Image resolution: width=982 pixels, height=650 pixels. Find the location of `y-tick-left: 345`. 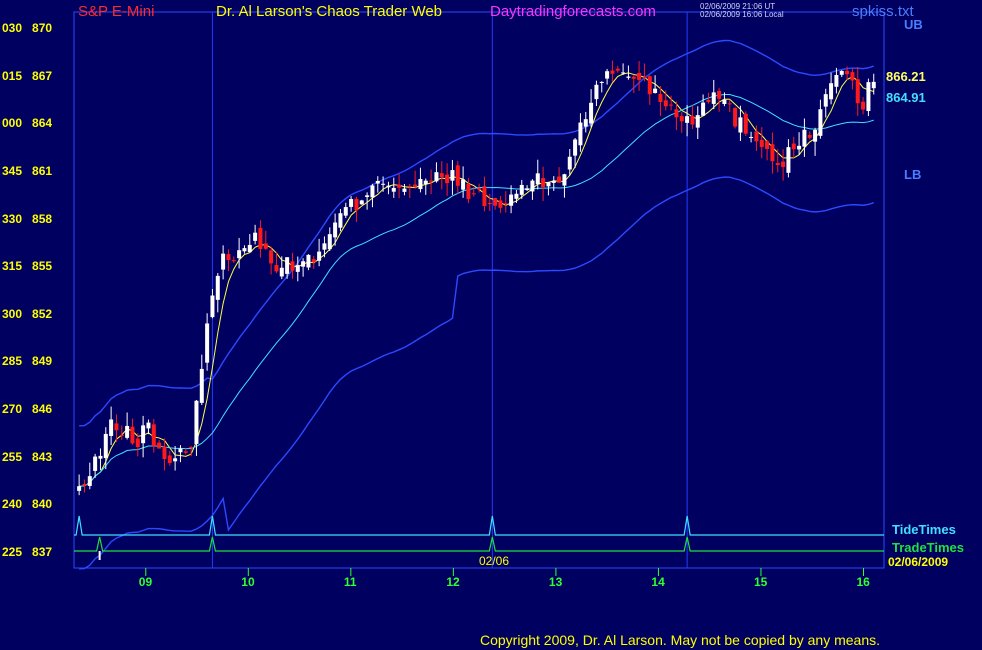

y-tick-left: 345 is located at coordinates (12, 170).